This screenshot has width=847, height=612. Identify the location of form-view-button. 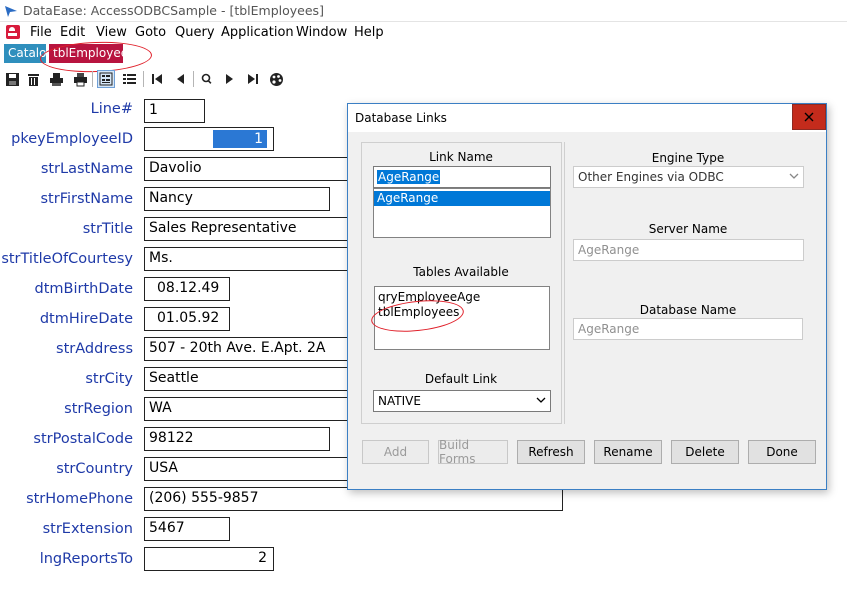
(106, 79).